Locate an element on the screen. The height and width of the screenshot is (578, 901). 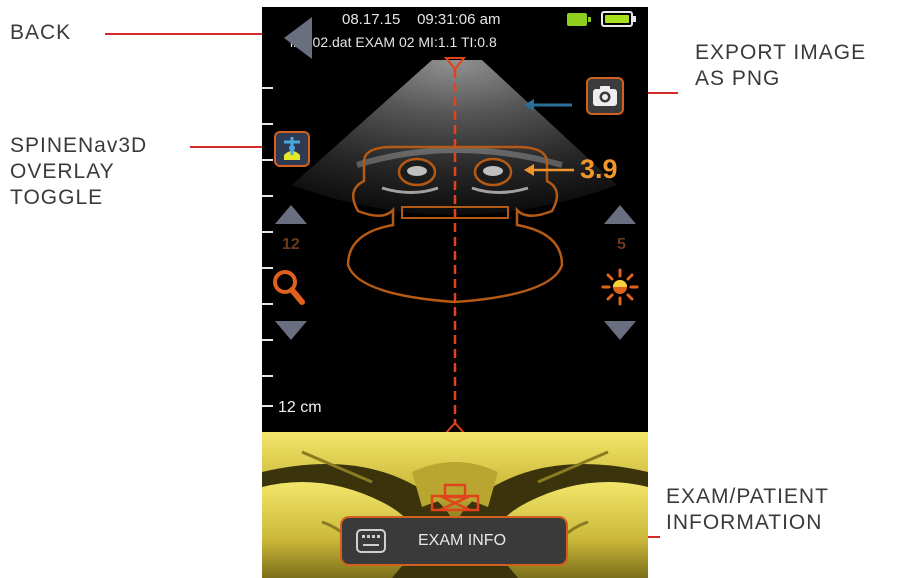
spine-overlay-toggle is located at coordinates (292, 149).